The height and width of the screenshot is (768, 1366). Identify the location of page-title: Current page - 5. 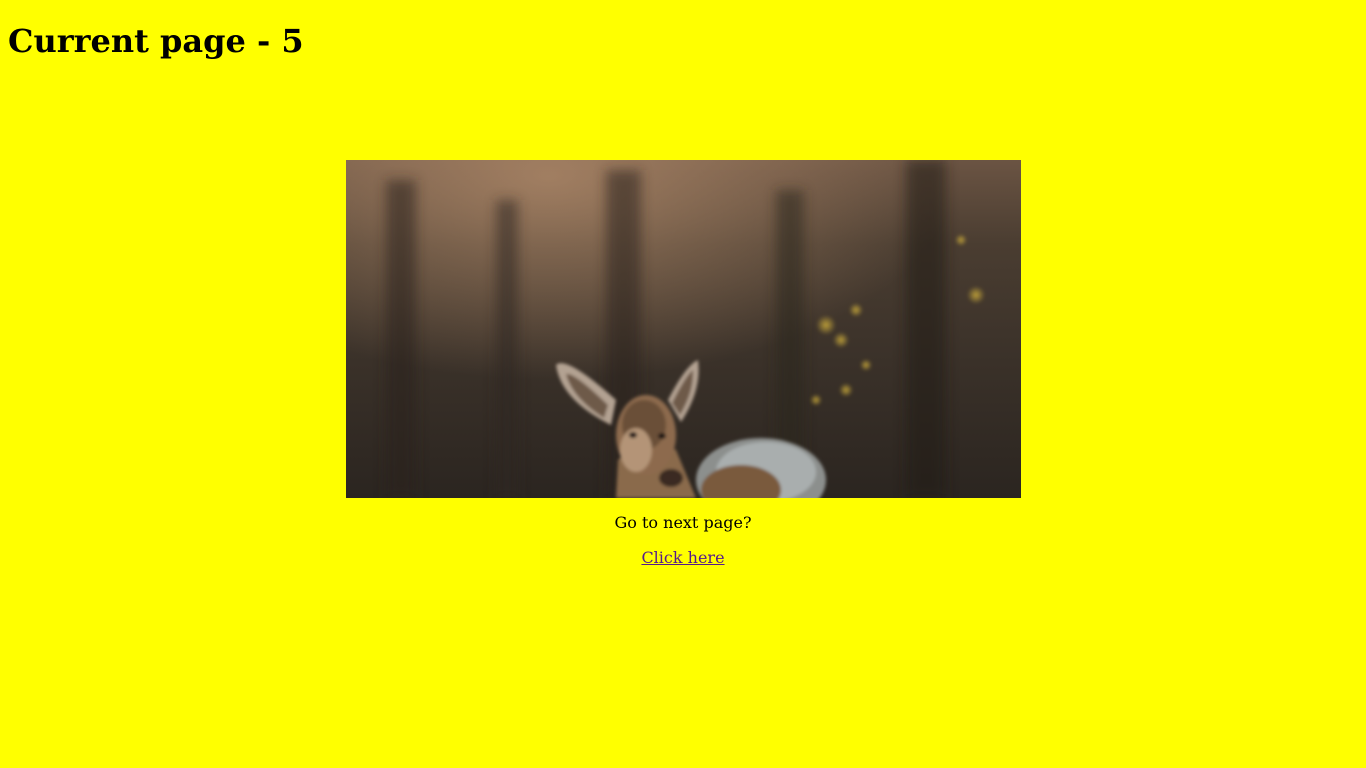
(156, 41).